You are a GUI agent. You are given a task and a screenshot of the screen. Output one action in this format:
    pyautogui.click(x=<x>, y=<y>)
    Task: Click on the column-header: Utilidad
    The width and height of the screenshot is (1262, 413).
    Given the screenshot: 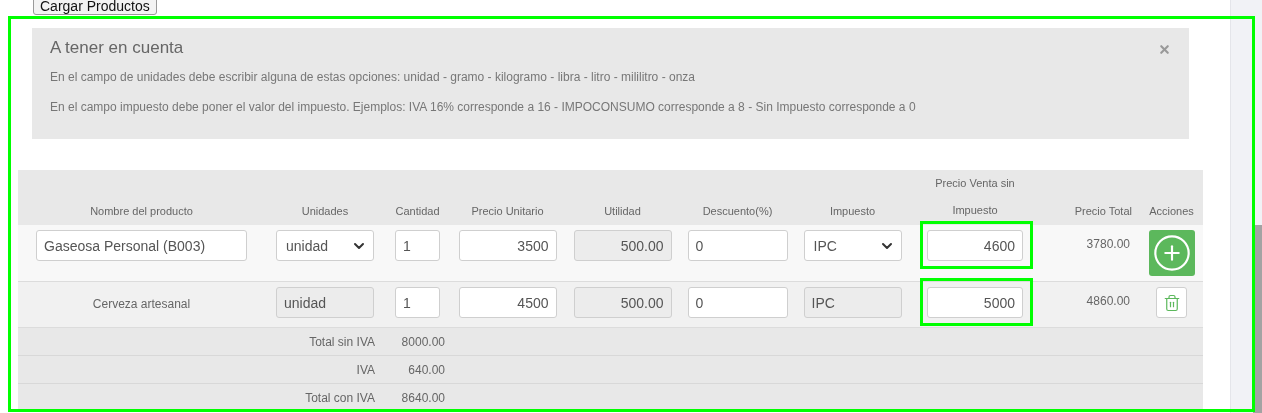 What is the action you would take?
    pyautogui.click(x=622, y=212)
    